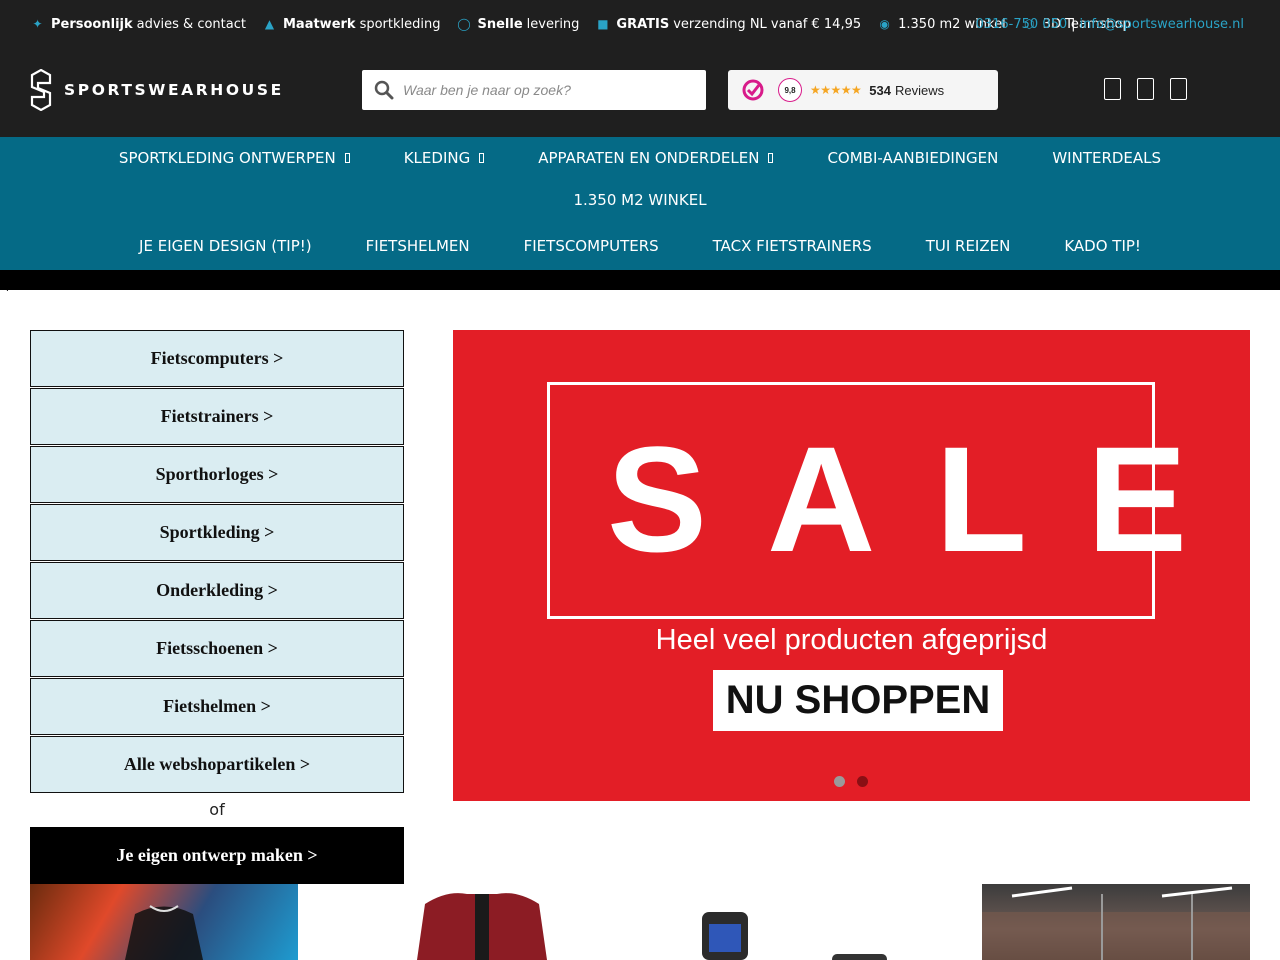 Image resolution: width=1280 pixels, height=960 pixels. What do you see at coordinates (227, 158) in the screenshot?
I see `nav-item-label: SPORTKLEDING ONTWERPEN` at bounding box center [227, 158].